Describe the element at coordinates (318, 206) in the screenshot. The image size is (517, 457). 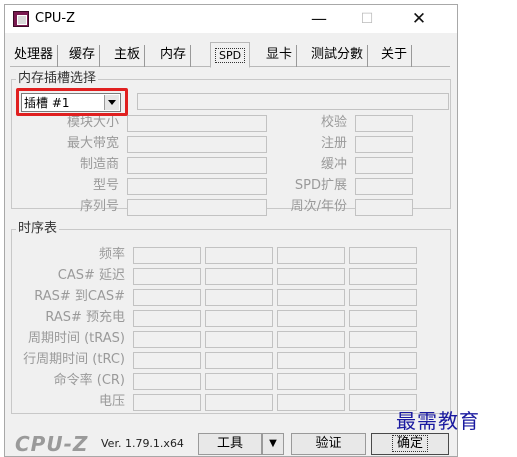
I see `week-year-label: 周次/年份` at that location.